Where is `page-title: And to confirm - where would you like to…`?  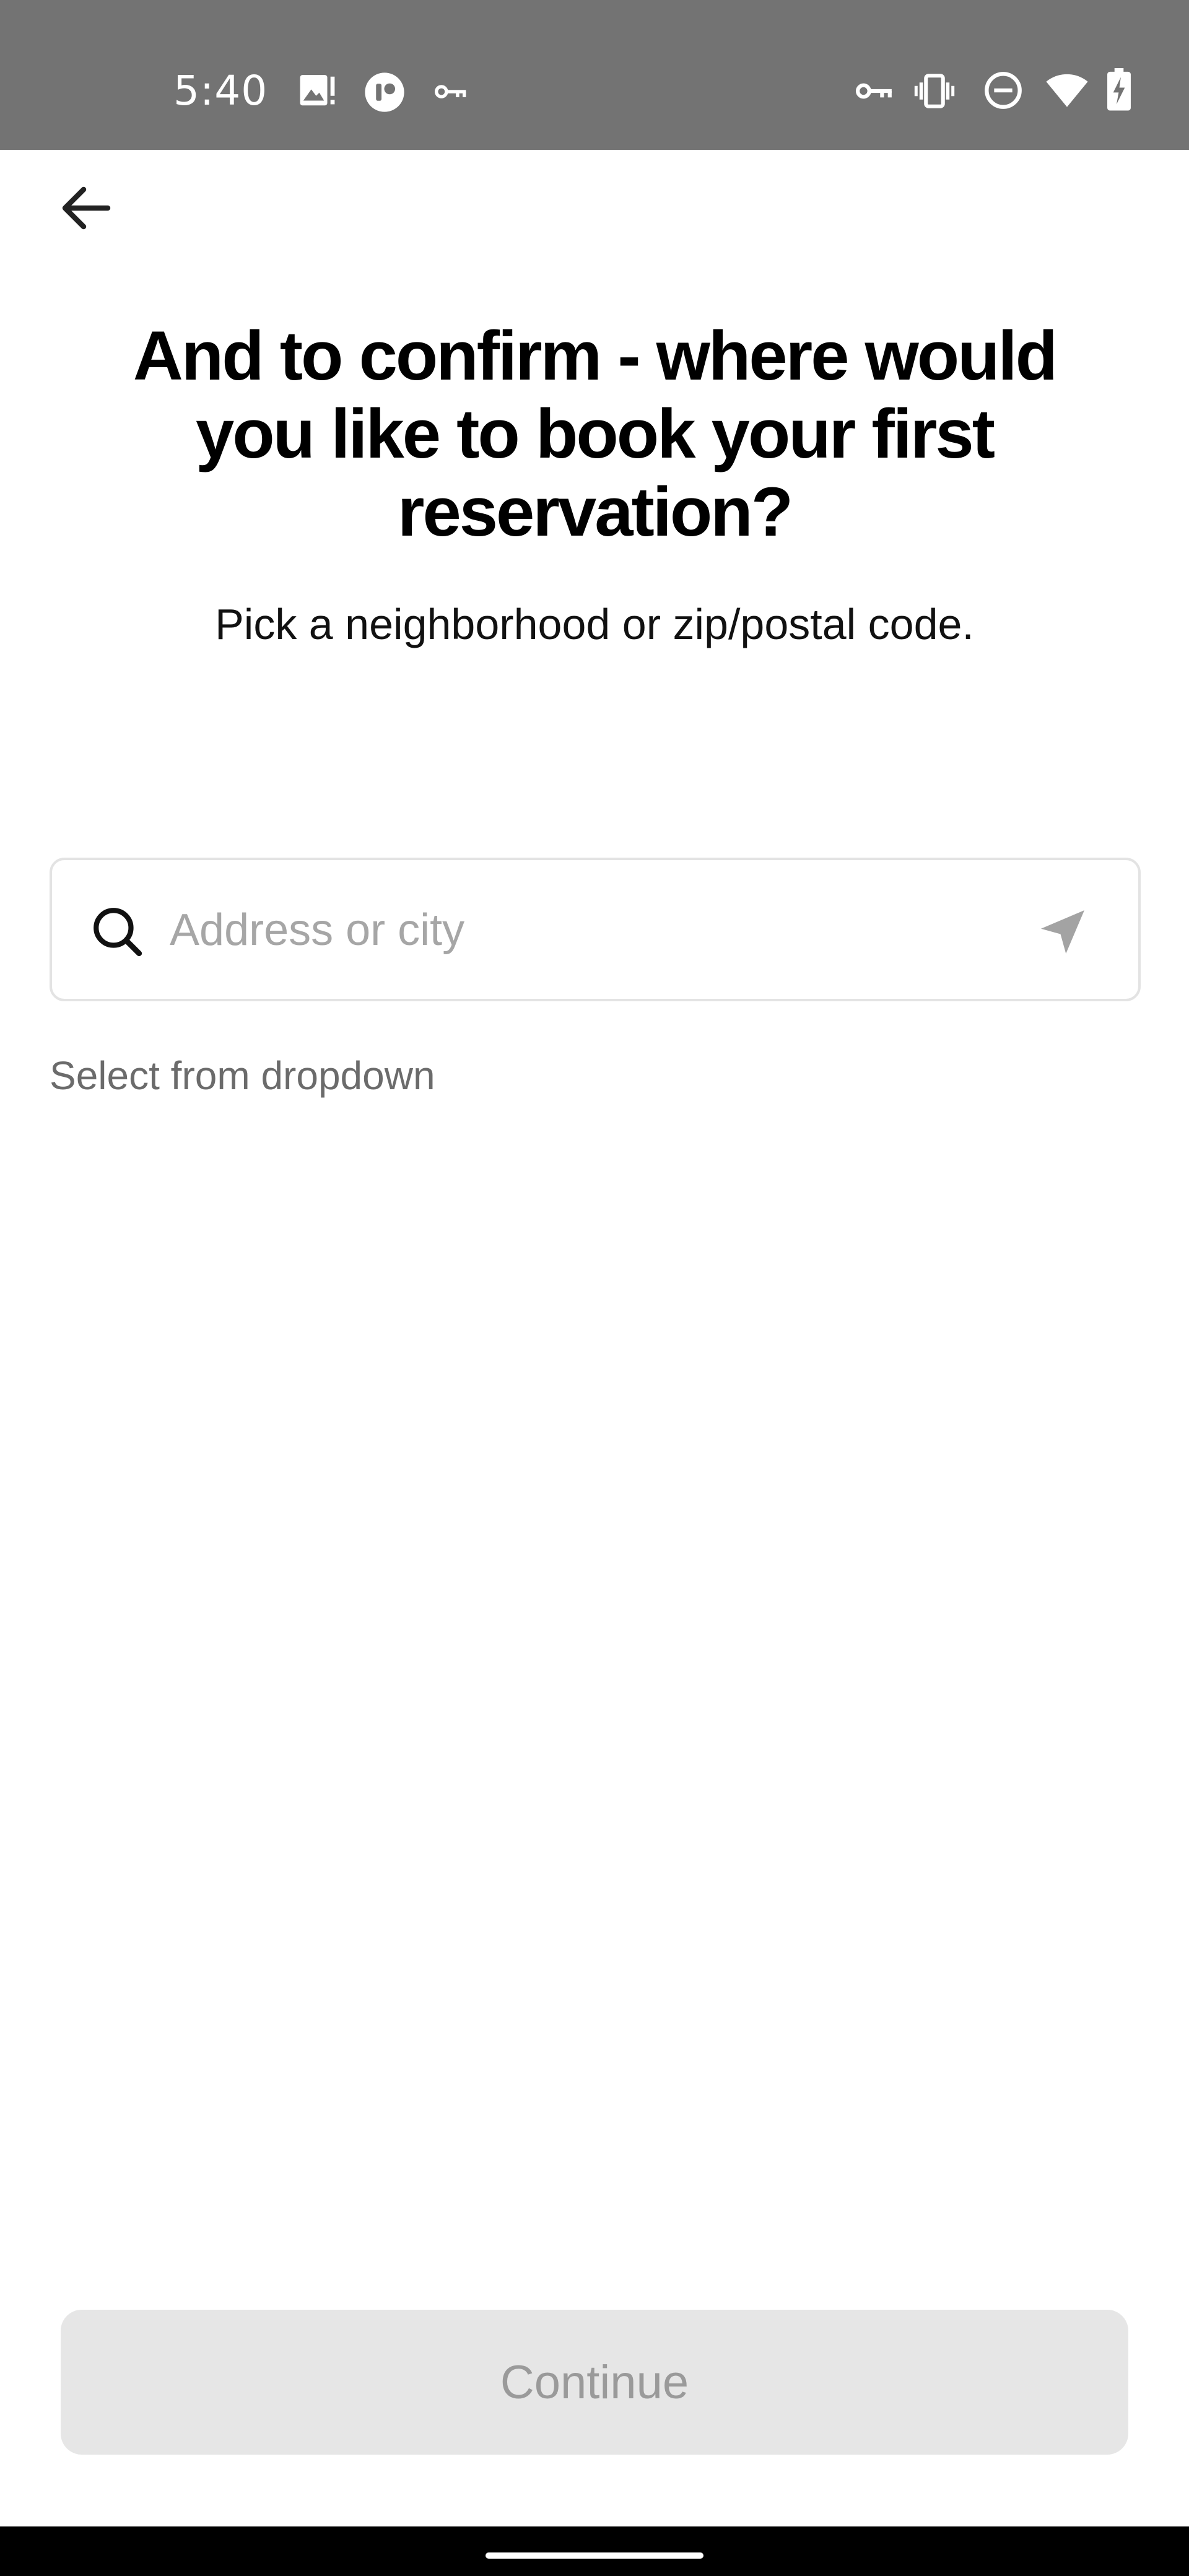 page-title: And to confirm - where would you like to… is located at coordinates (595, 433).